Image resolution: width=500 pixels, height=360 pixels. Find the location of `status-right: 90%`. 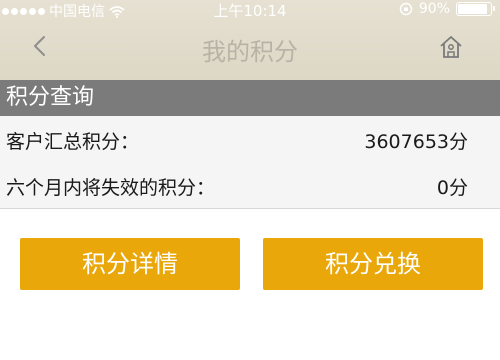

status-right: 90% is located at coordinates (447, 9).